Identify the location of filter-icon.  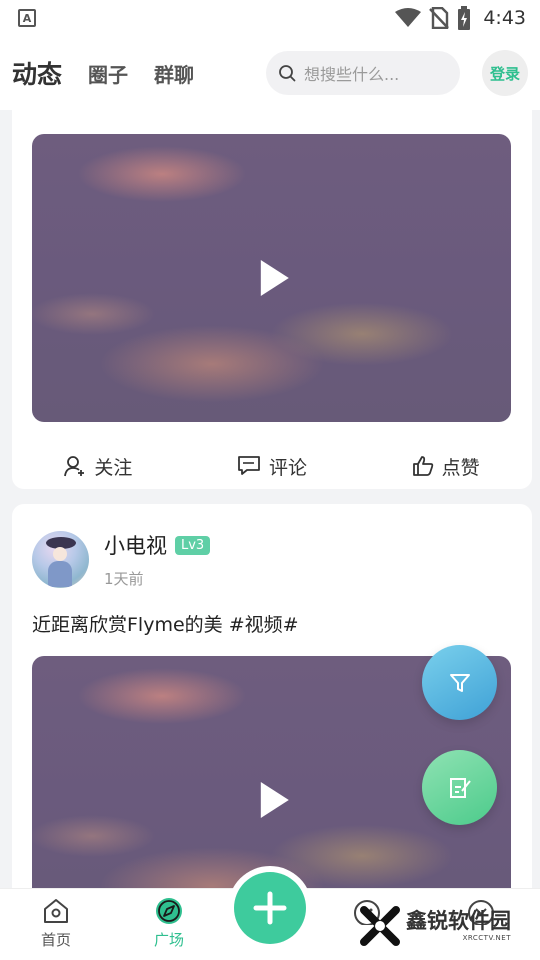
(459, 682).